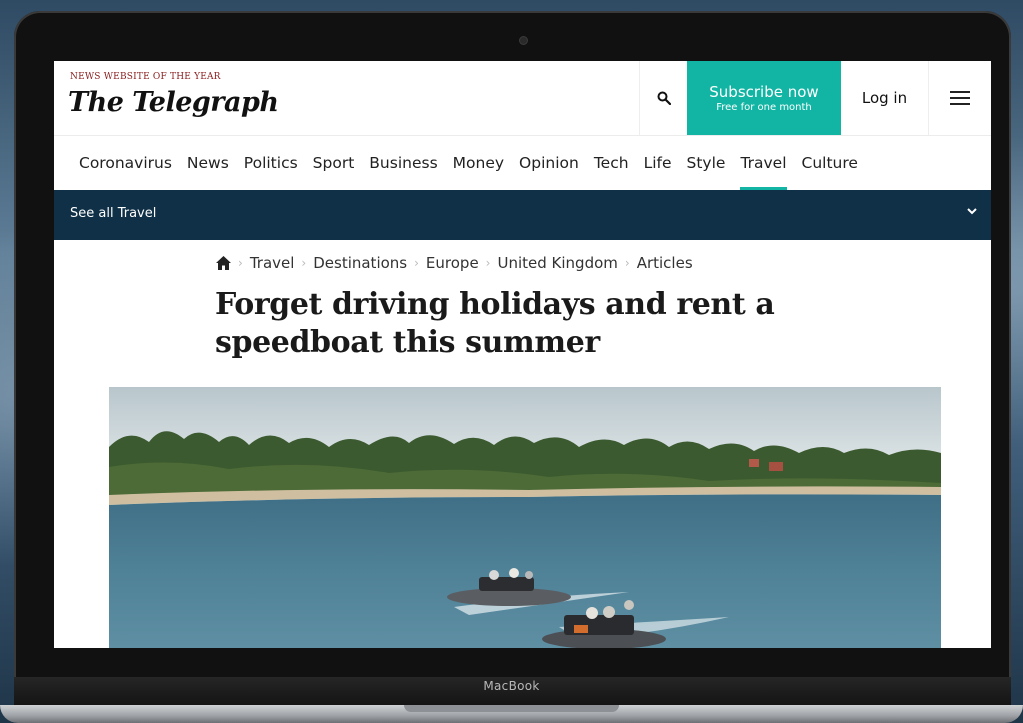 Image resolution: width=1023 pixels, height=723 pixels. I want to click on nav-item-news: News, so click(208, 163).